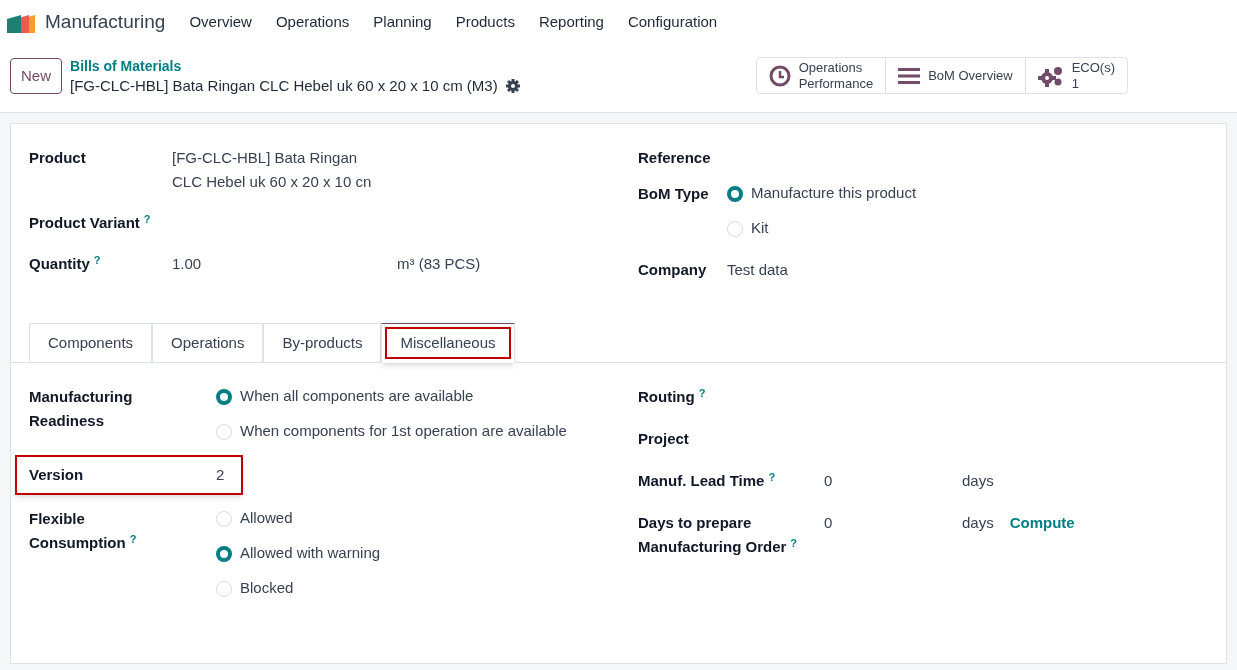  I want to click on tab: Operations, so click(208, 343).